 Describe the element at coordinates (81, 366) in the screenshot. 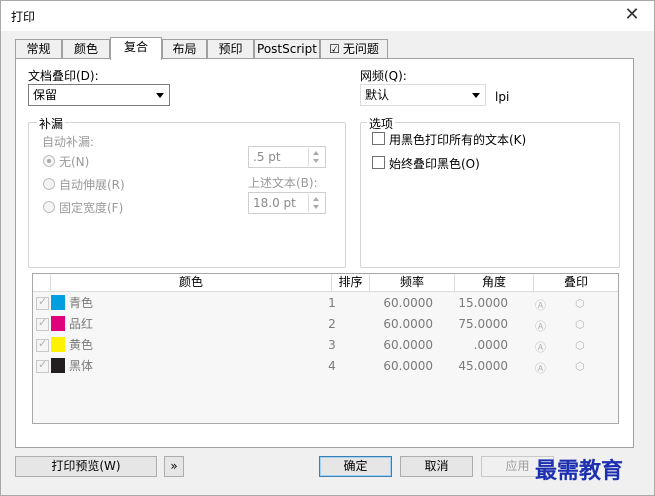

I see `ink-name: 黑体` at that location.